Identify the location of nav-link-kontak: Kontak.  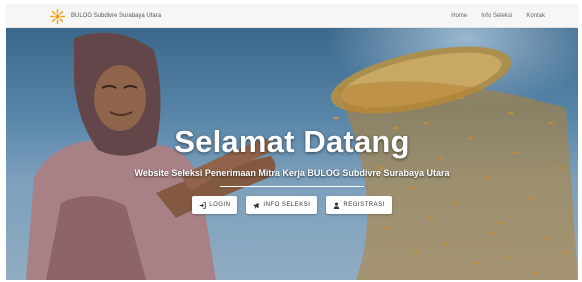
(535, 16).